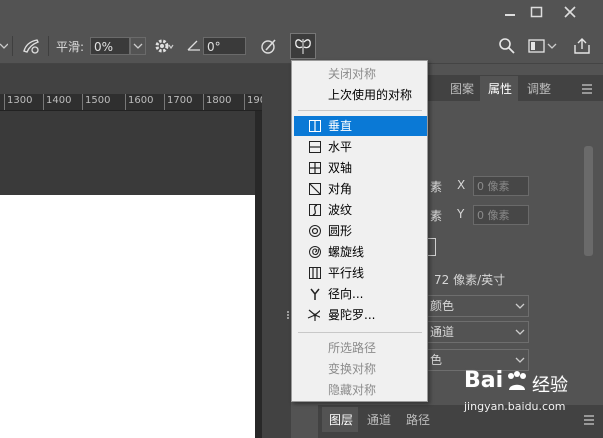 The width and height of the screenshot is (603, 438). I want to click on horizontal-ruler: 1300 1400 1500 1600 1700 1800 190, so click(131, 102).